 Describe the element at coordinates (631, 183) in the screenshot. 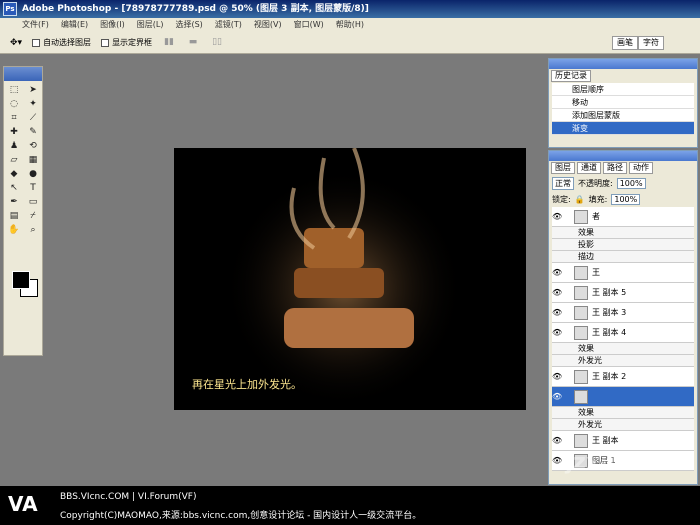

I see `opacity-field: 100%` at that location.